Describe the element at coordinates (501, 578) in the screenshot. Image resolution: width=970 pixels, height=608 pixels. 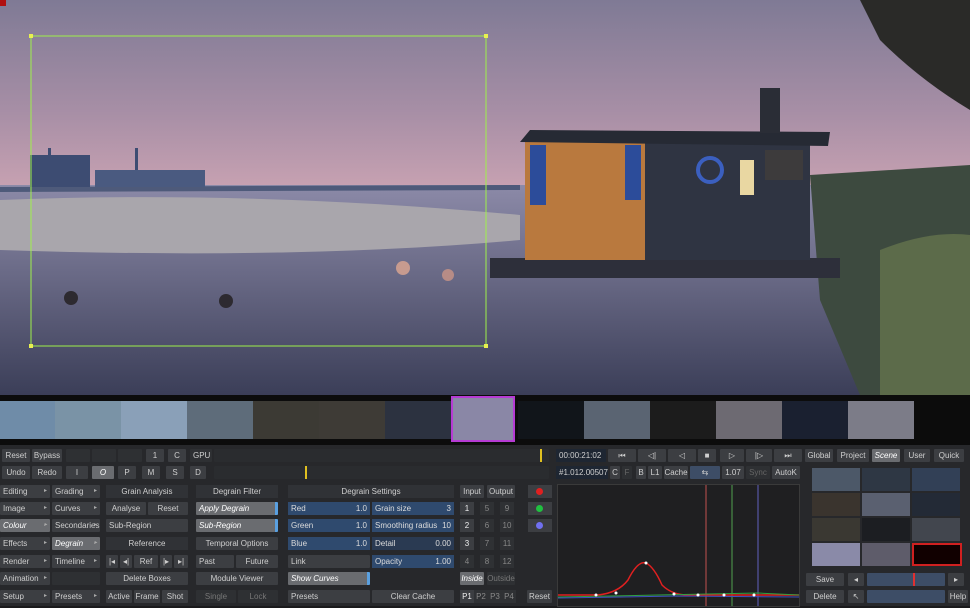
I see `outside-button: Outside` at that location.